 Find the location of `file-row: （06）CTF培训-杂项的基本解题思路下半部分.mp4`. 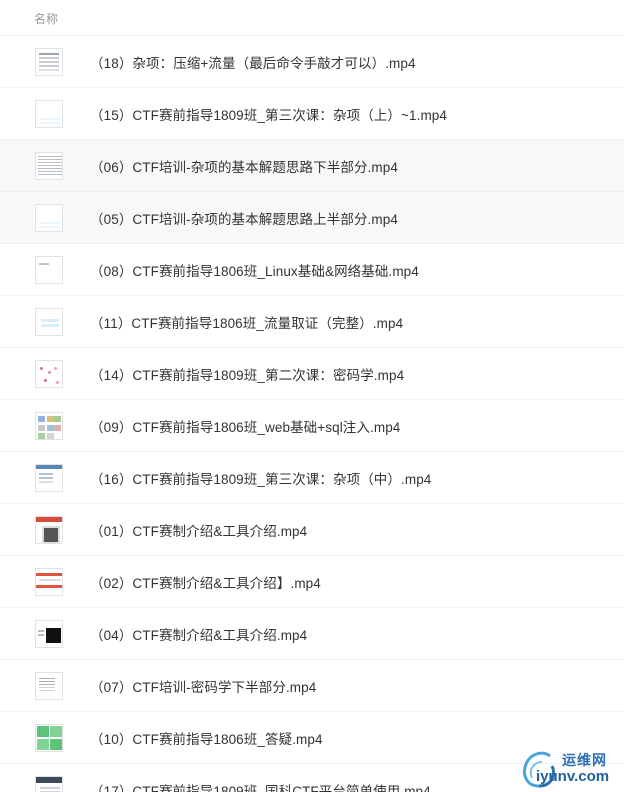

file-row: （06）CTF培训-杂项的基本解题思路下半部分.mp4 is located at coordinates (312, 166).